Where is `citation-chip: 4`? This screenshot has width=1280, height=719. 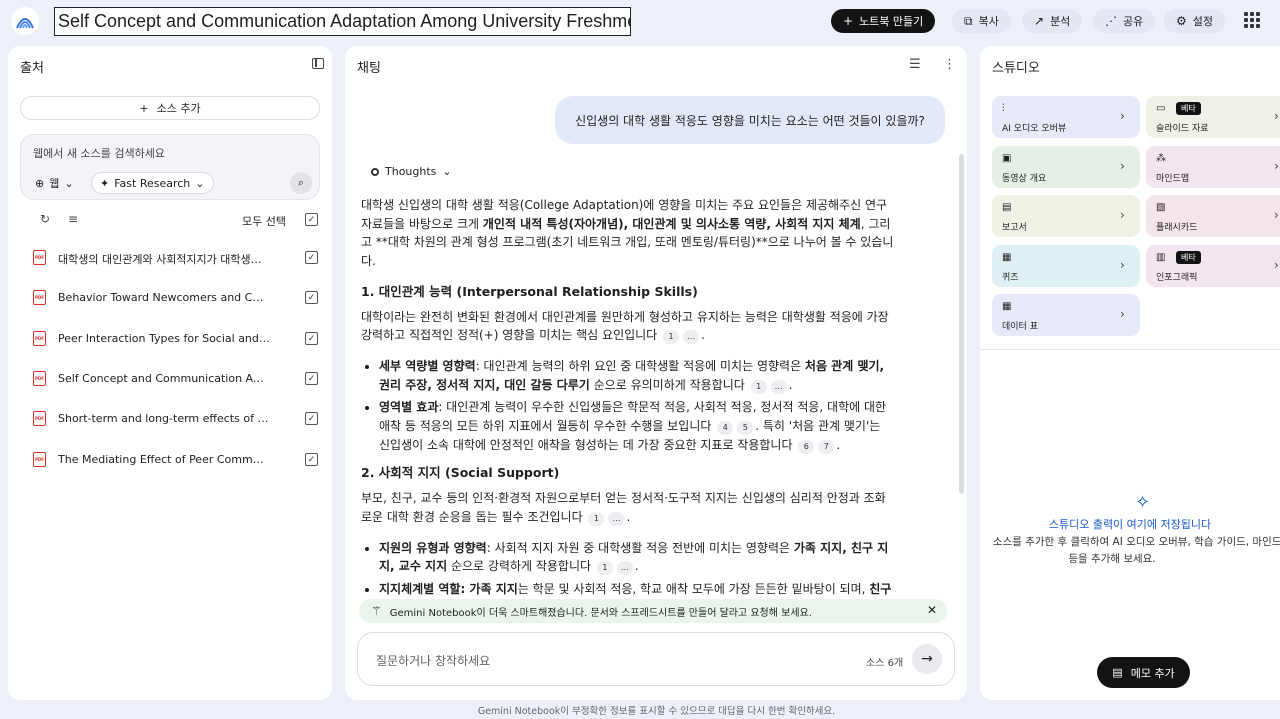 citation-chip: 4 is located at coordinates (725, 428).